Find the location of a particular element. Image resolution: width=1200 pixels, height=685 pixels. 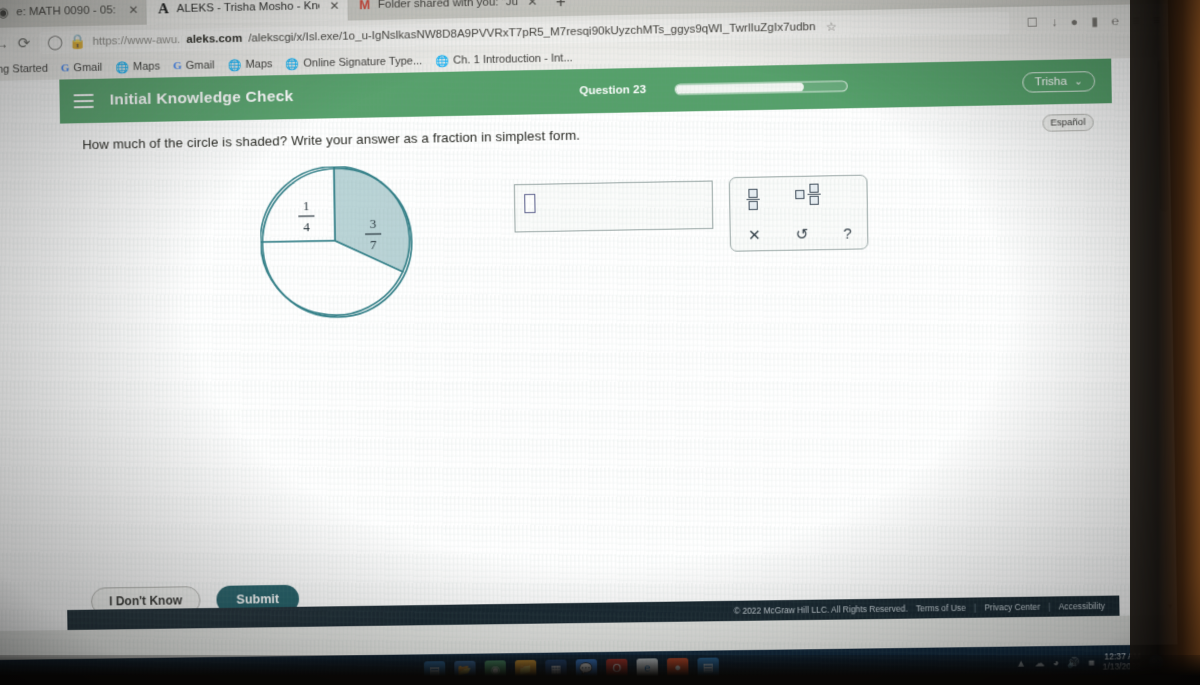

bookmark-item-gmail-1: G Gmail is located at coordinates (82, 68).